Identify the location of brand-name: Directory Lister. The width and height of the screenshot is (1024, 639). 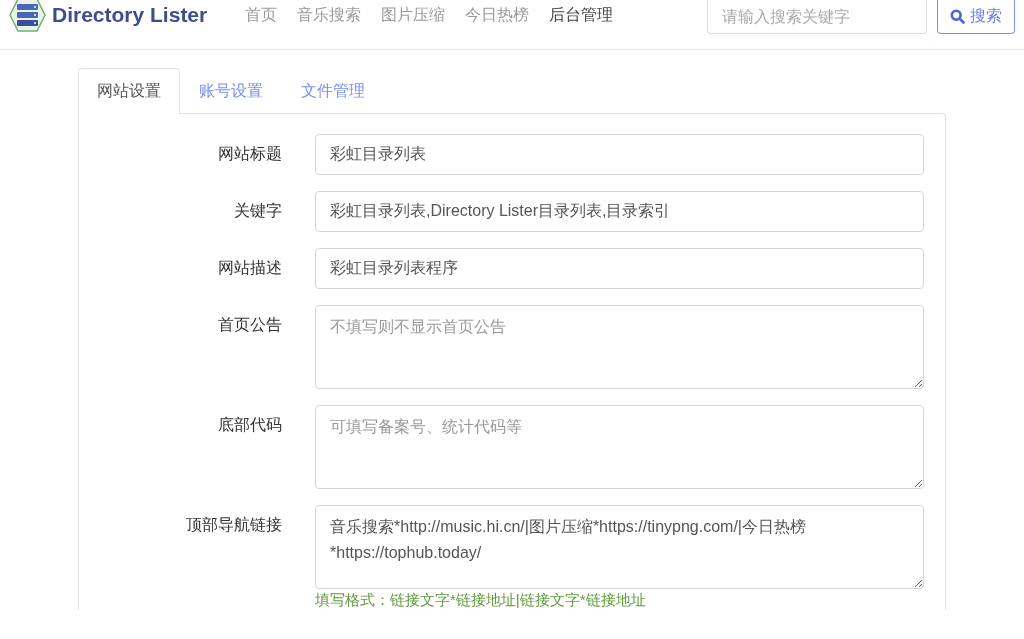
(130, 15).